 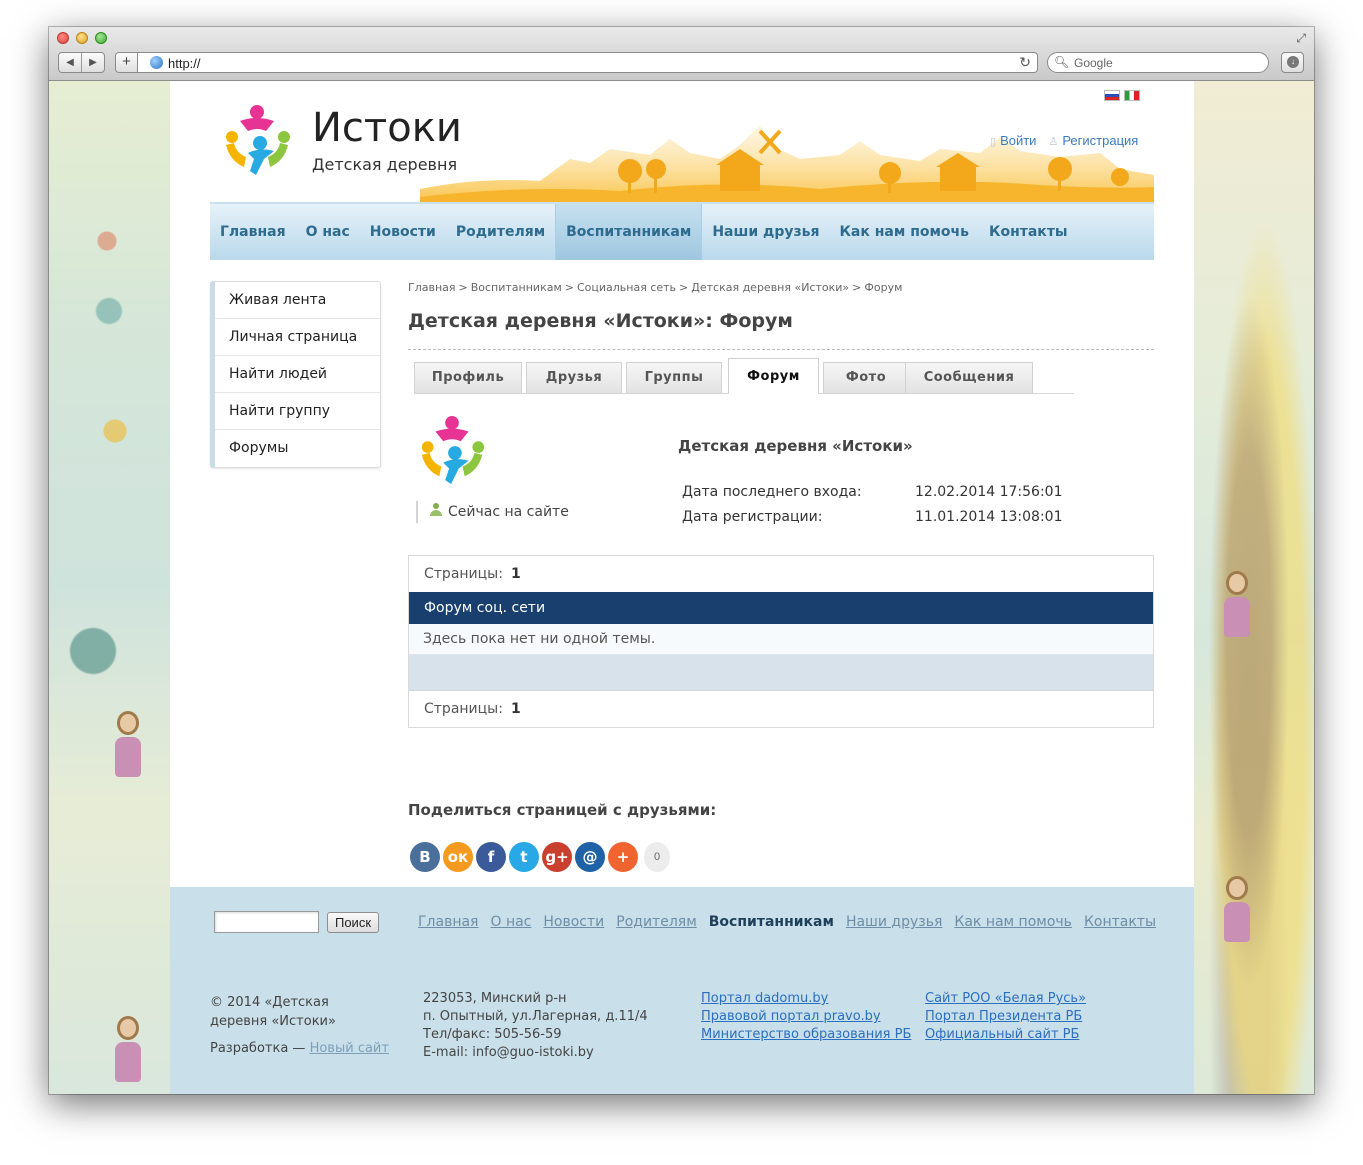 I want to click on footer-search-button: Поиск, so click(x=353, y=922).